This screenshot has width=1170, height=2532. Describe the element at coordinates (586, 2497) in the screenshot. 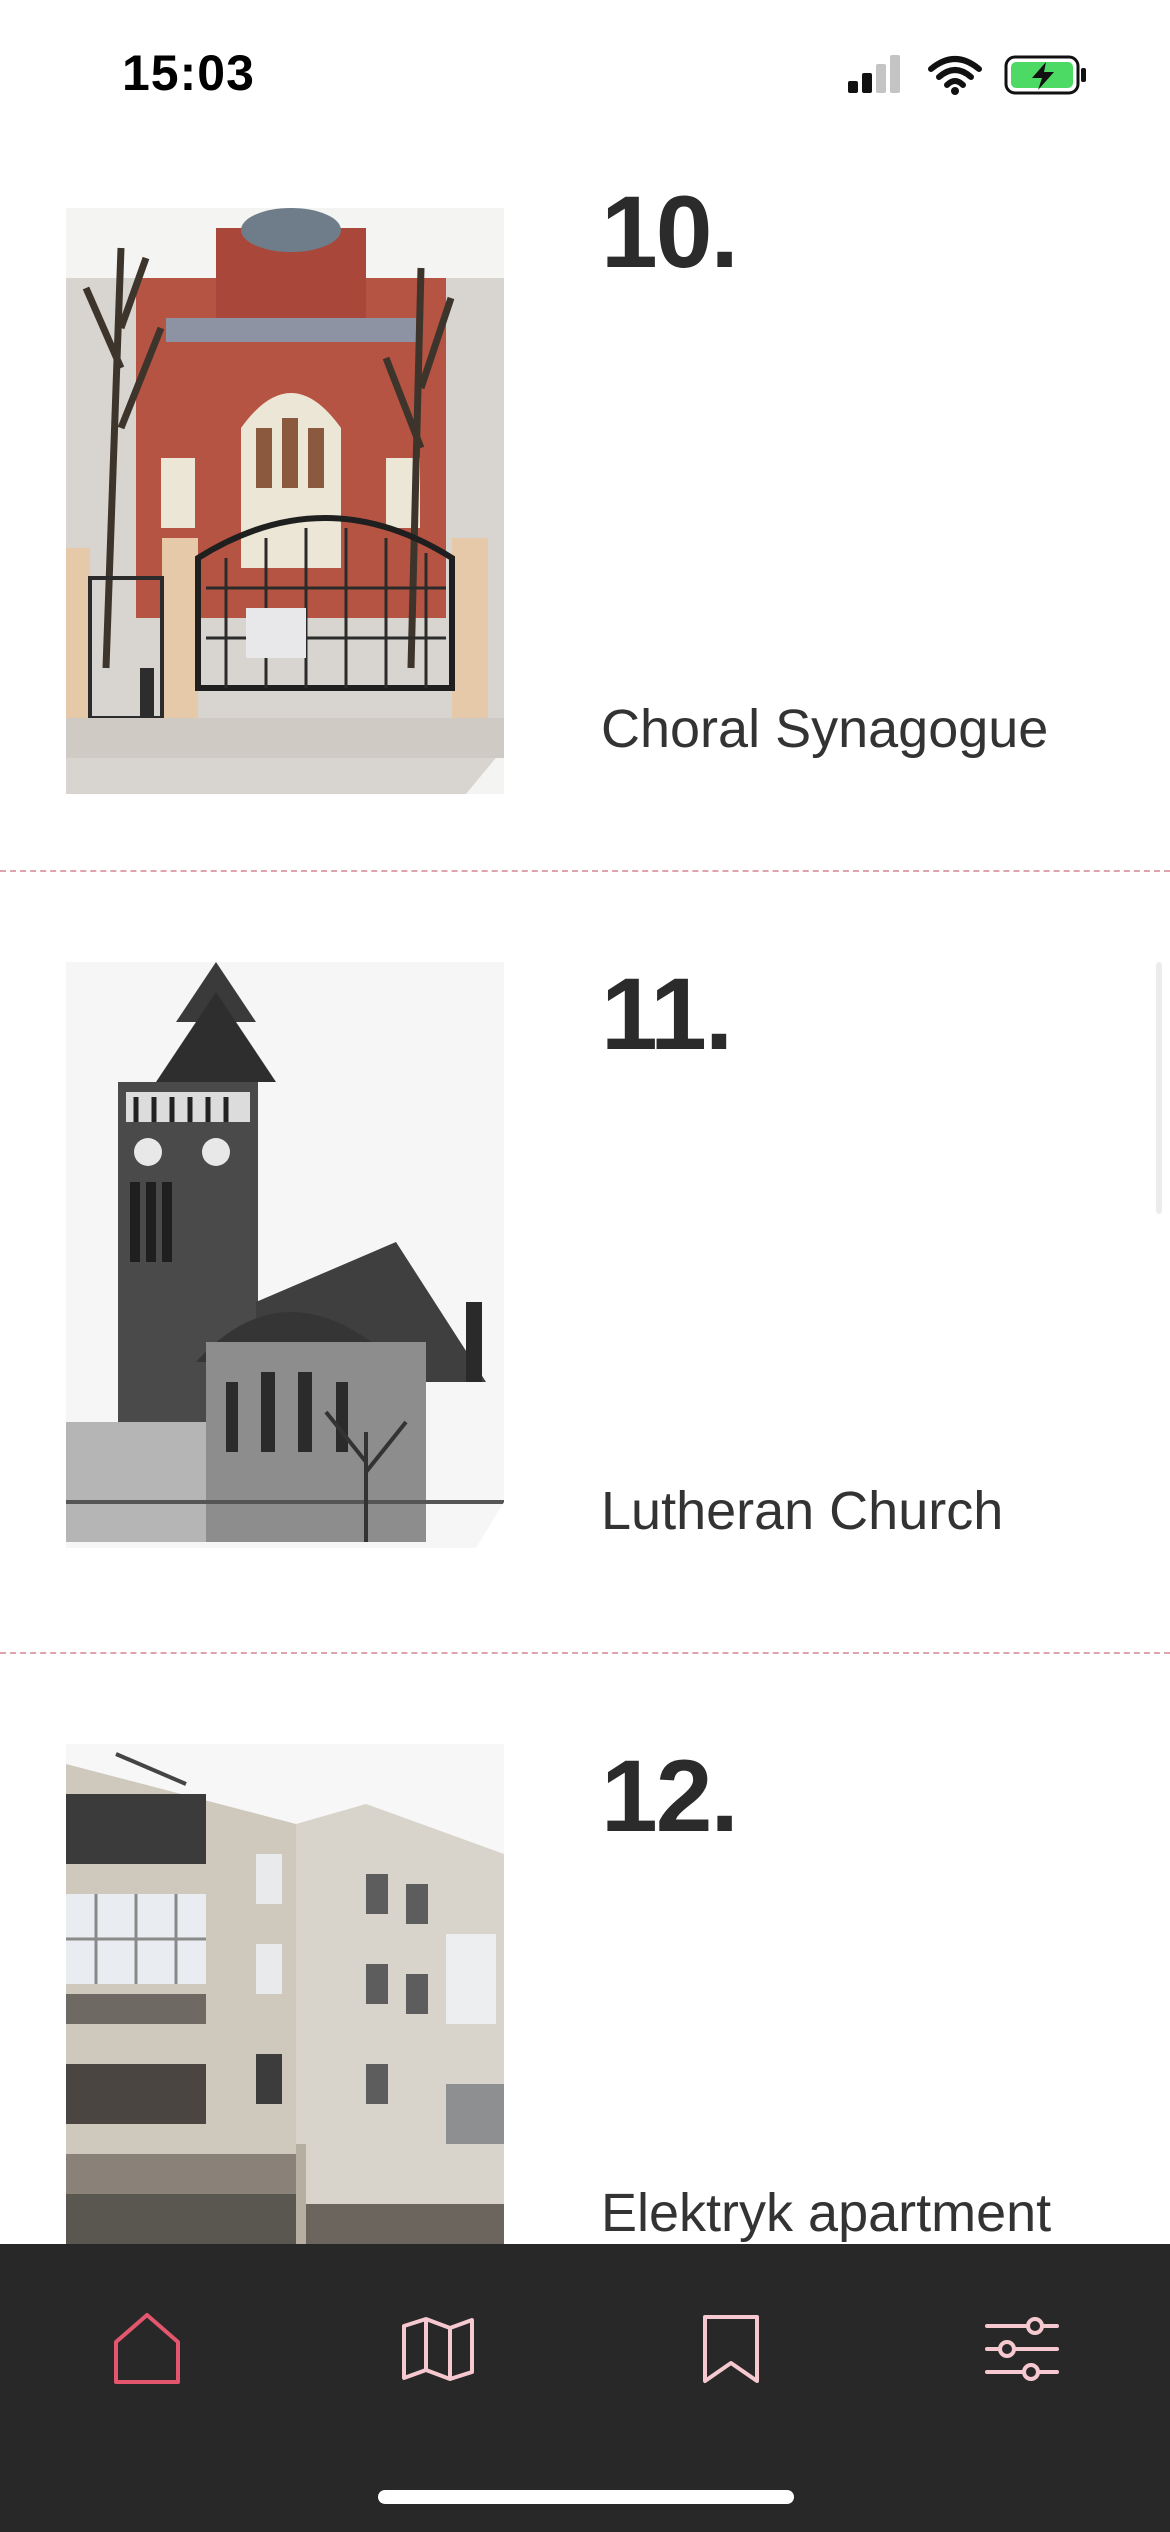

I see `home-indicator` at that location.